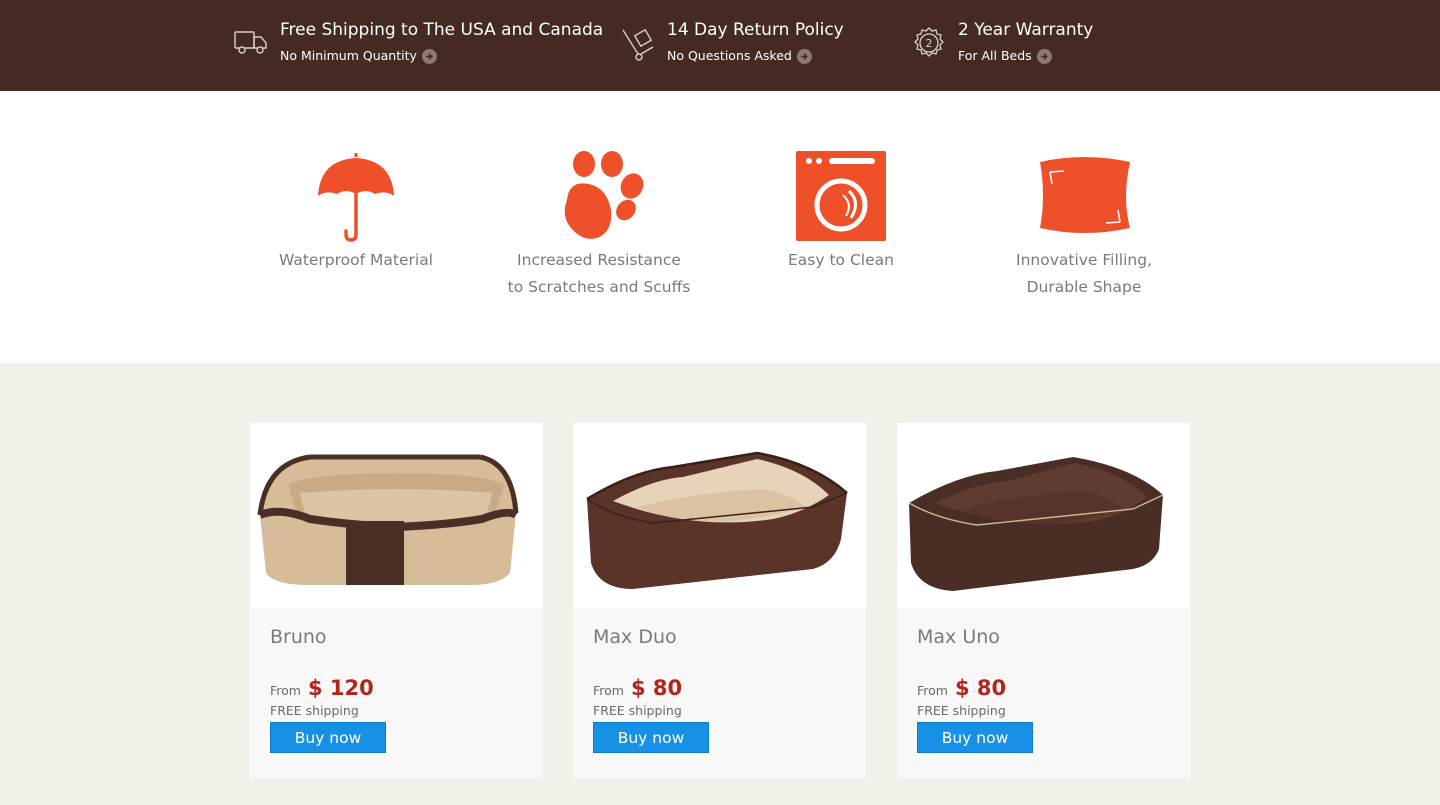  What do you see at coordinates (604, 195) in the screenshot?
I see `paw-icon` at bounding box center [604, 195].